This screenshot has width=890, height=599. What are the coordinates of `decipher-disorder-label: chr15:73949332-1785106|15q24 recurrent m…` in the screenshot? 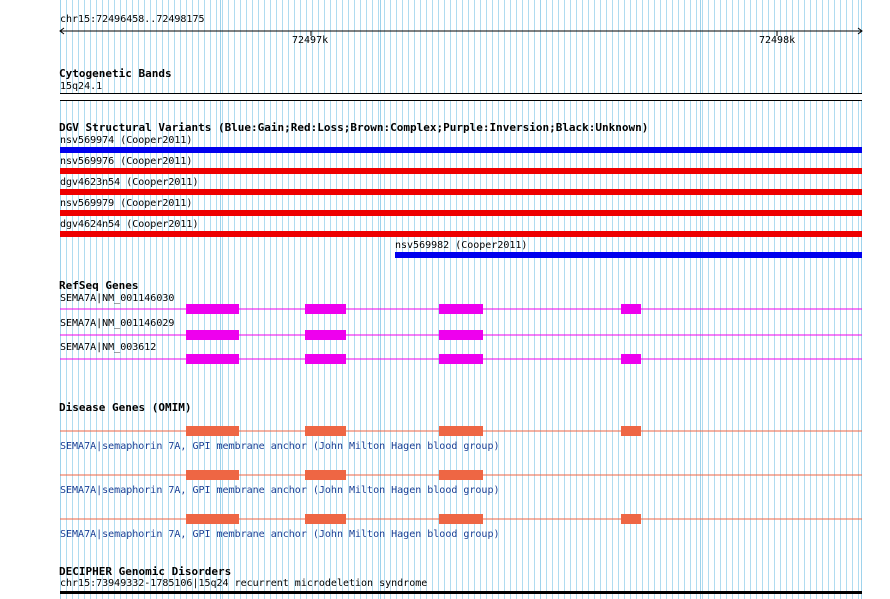 It's located at (244, 583).